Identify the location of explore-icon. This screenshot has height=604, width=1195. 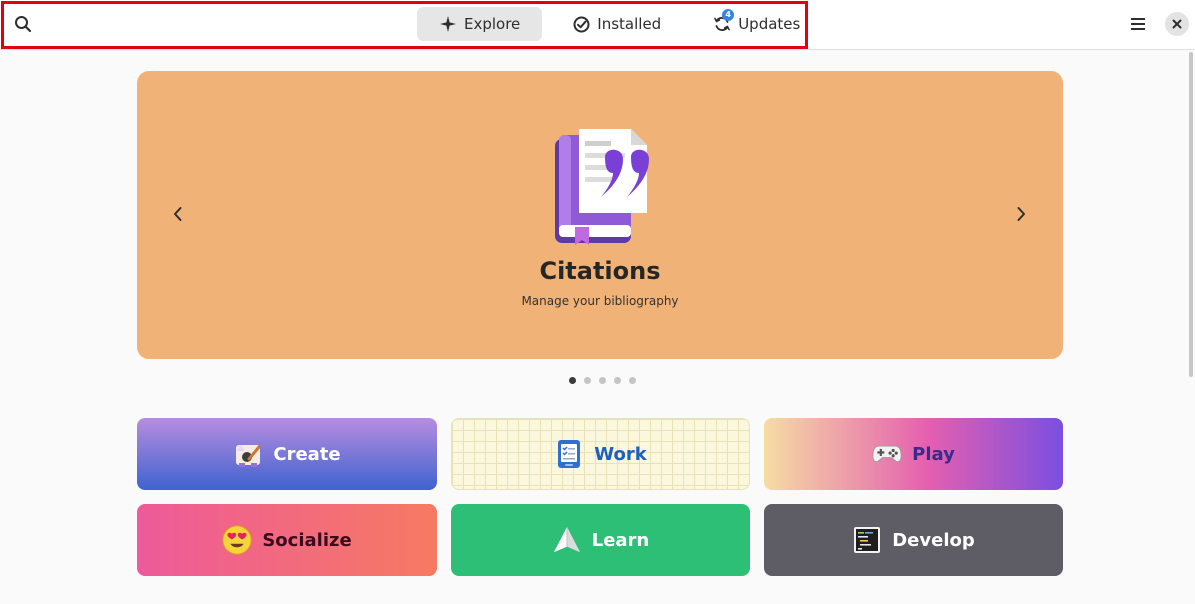
(448, 24).